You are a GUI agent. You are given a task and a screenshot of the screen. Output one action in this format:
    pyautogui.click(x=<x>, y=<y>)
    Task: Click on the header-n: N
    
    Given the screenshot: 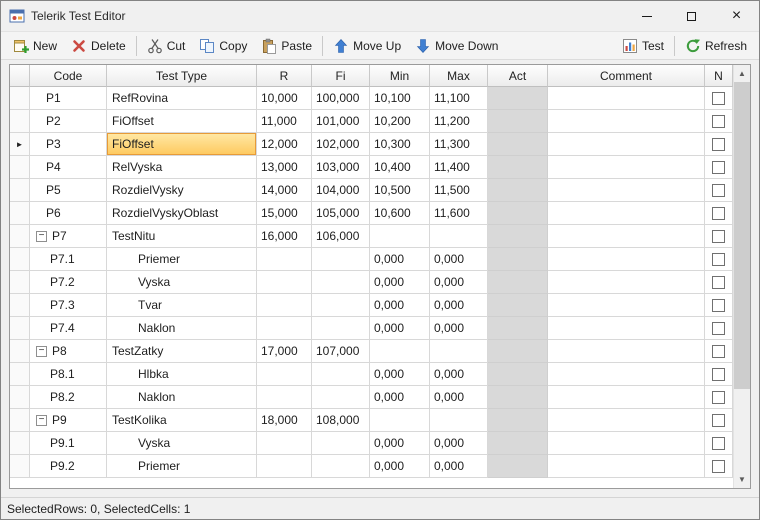 What is the action you would take?
    pyautogui.click(x=719, y=76)
    